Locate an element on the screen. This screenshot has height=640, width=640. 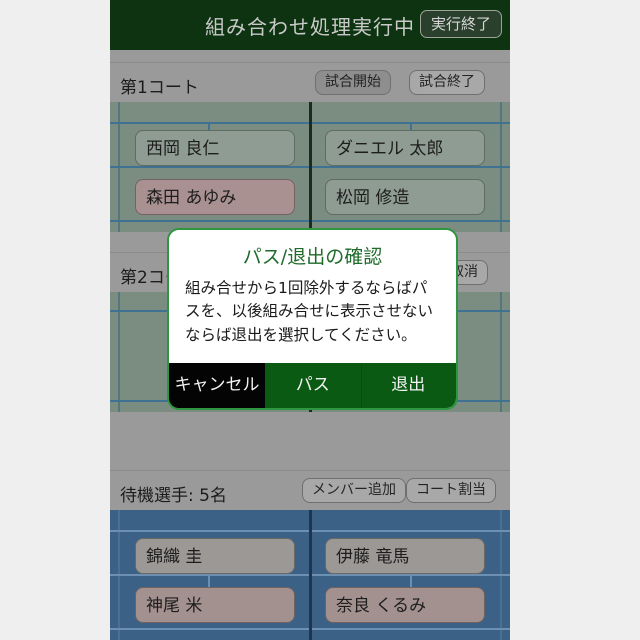
dialog-action-bar: キャンセル パス 退出 is located at coordinates (313, 385).